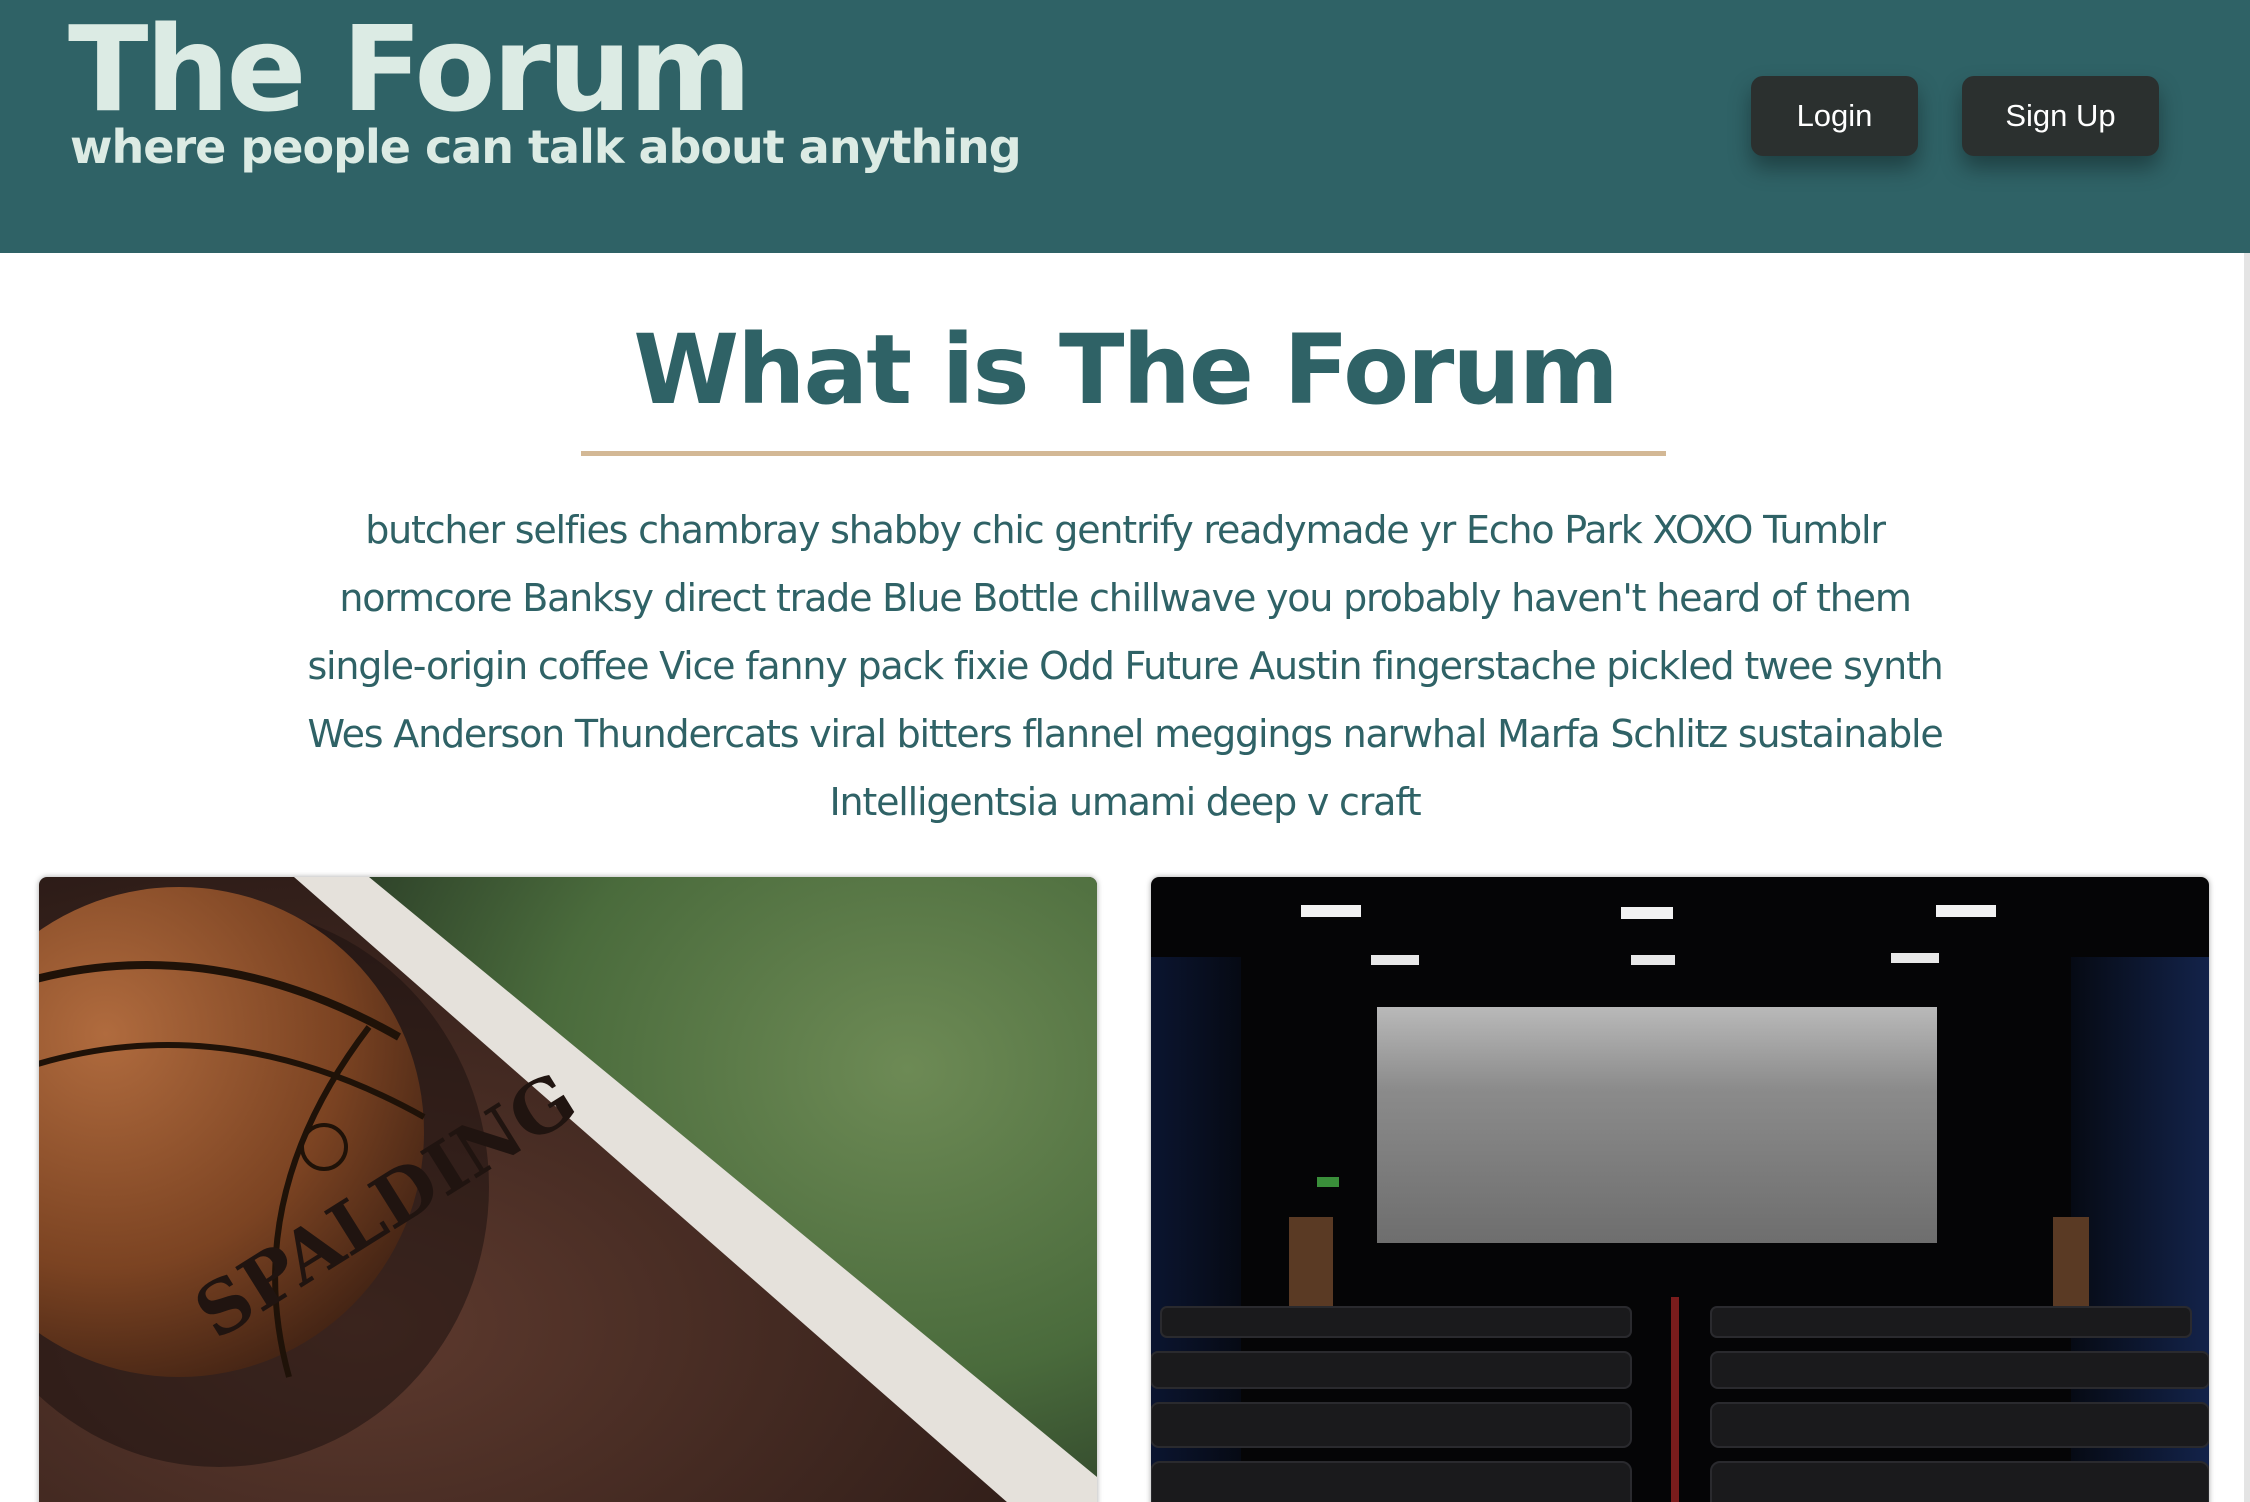  I want to click on heading-divider, so click(1123, 453).